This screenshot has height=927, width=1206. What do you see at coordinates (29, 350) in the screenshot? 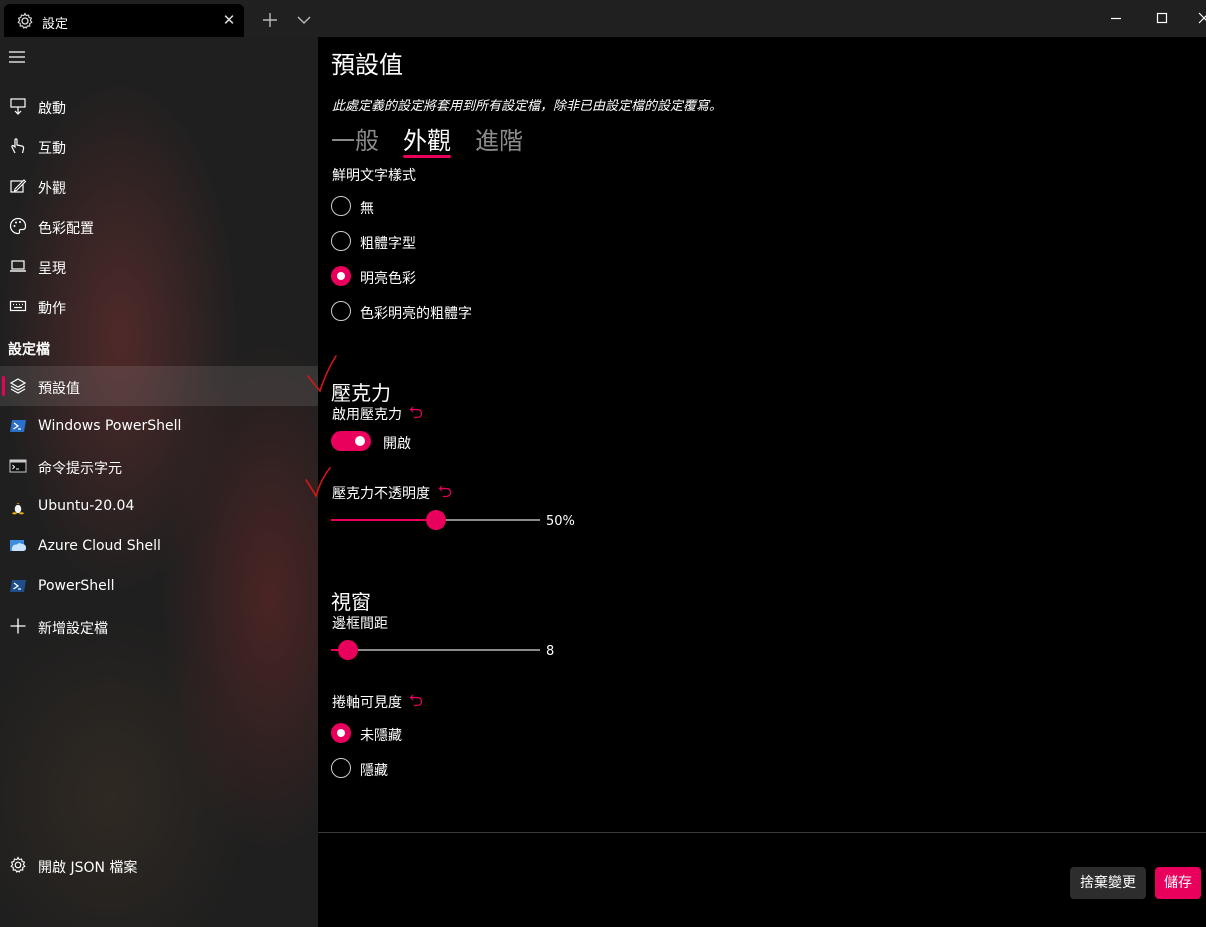
I see `profiles-header: 設定檔` at bounding box center [29, 350].